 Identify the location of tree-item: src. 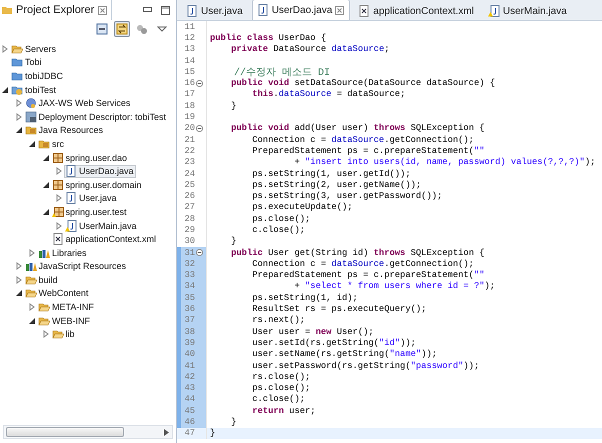
(51, 143).